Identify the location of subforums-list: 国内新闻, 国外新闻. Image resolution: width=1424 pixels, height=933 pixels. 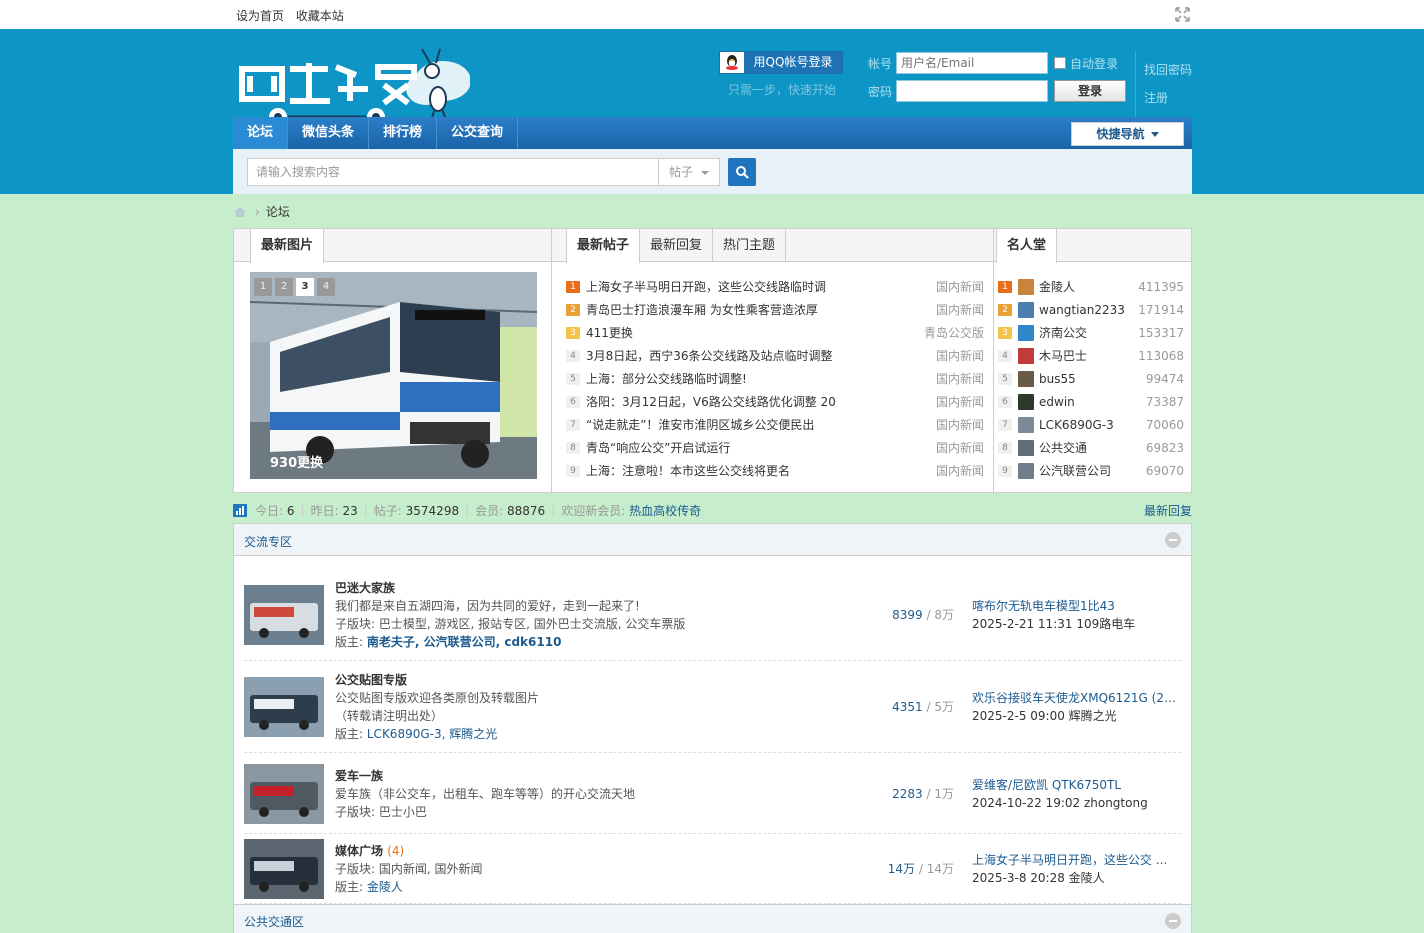
(431, 869).